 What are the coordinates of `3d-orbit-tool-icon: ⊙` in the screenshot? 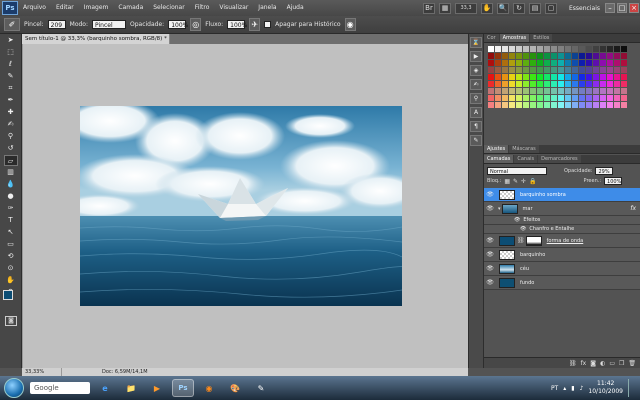 It's located at (11, 268).